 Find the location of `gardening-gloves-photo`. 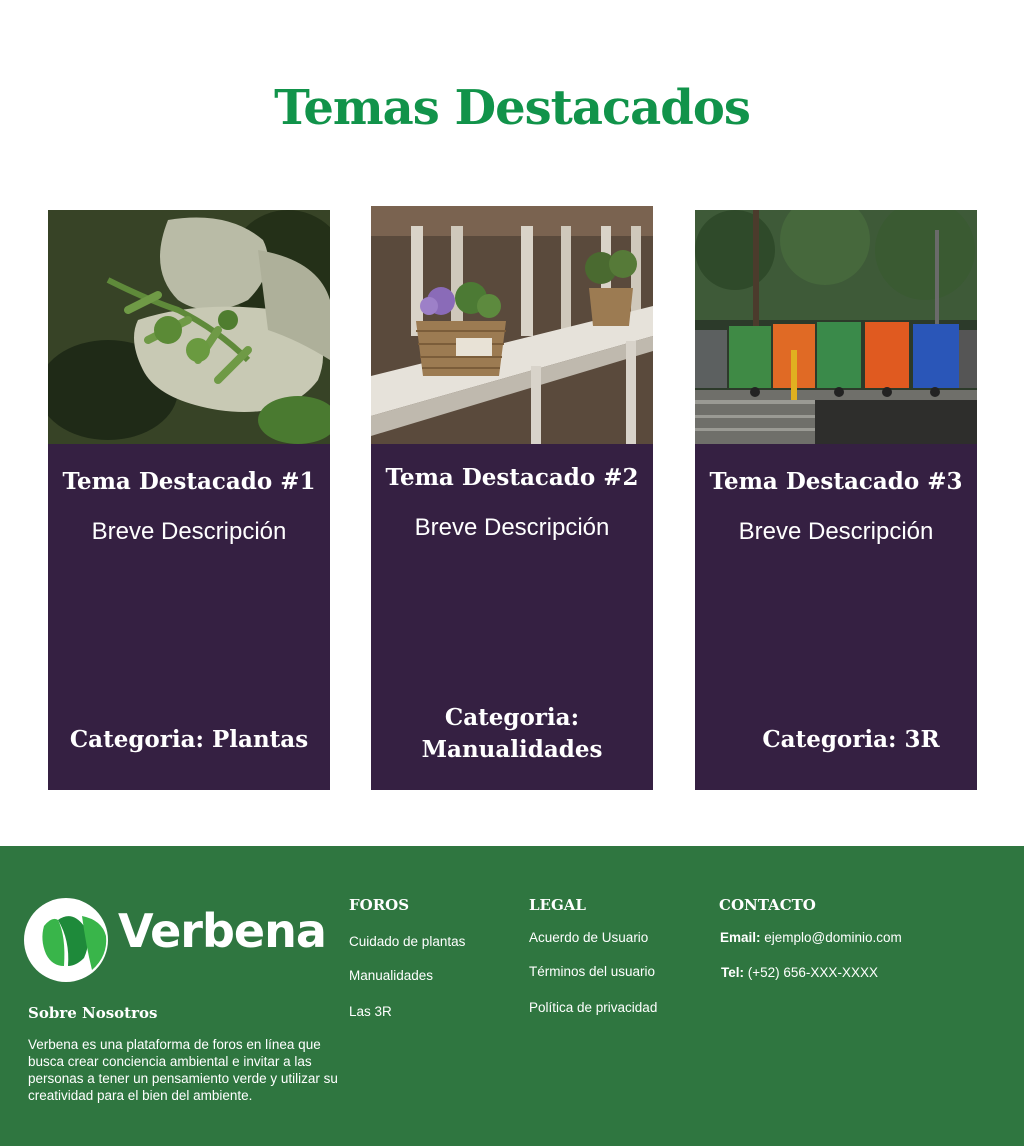

gardening-gloves-photo is located at coordinates (189, 327).